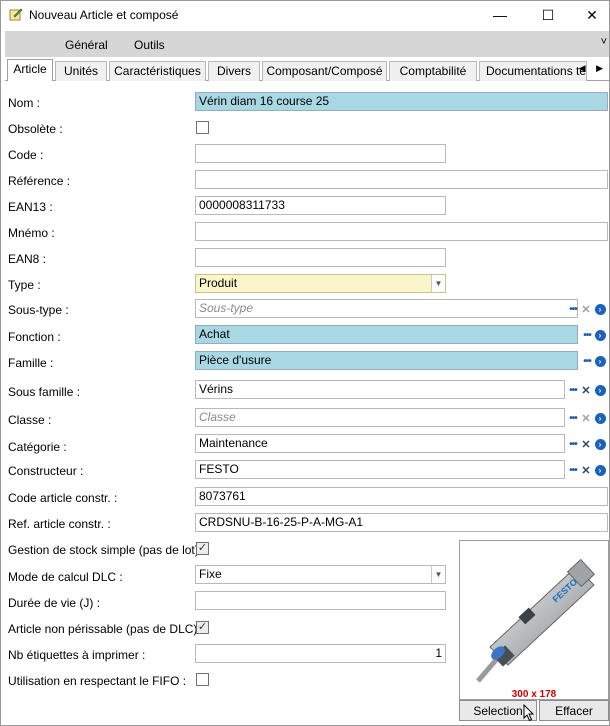 The image size is (610, 726). What do you see at coordinates (77, 655) in the screenshot?
I see `label-nb-etiquettes: Nb étiquettes à imprimer :` at bounding box center [77, 655].